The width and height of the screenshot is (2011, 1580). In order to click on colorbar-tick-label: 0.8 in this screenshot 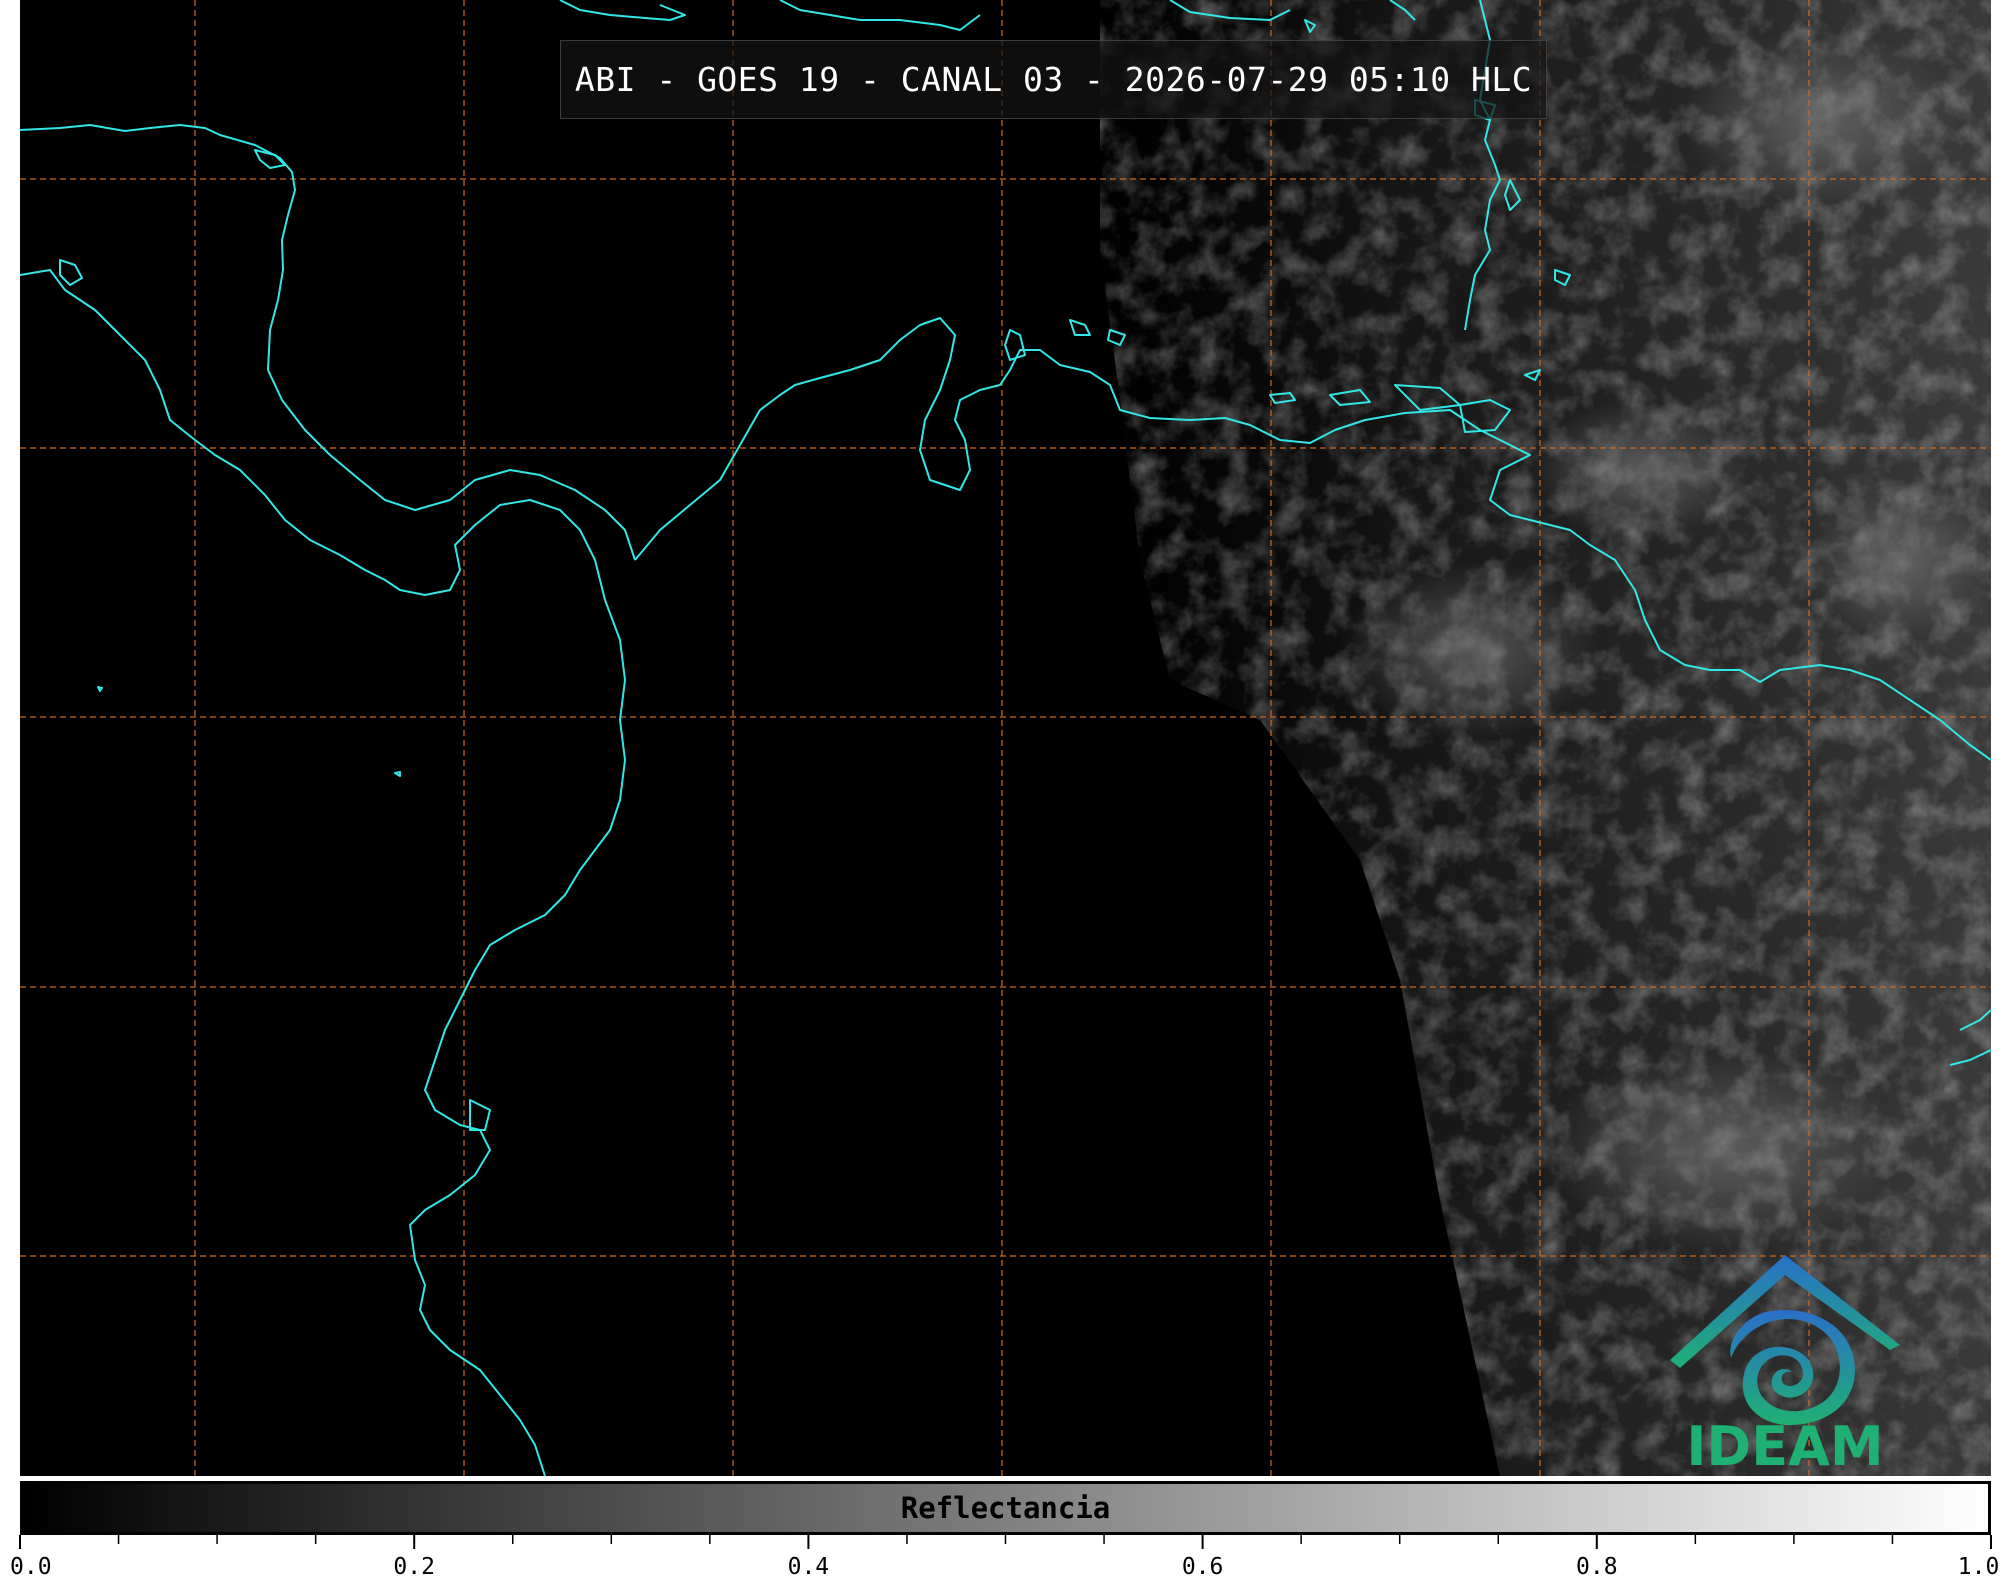, I will do `click(1597, 1567)`.